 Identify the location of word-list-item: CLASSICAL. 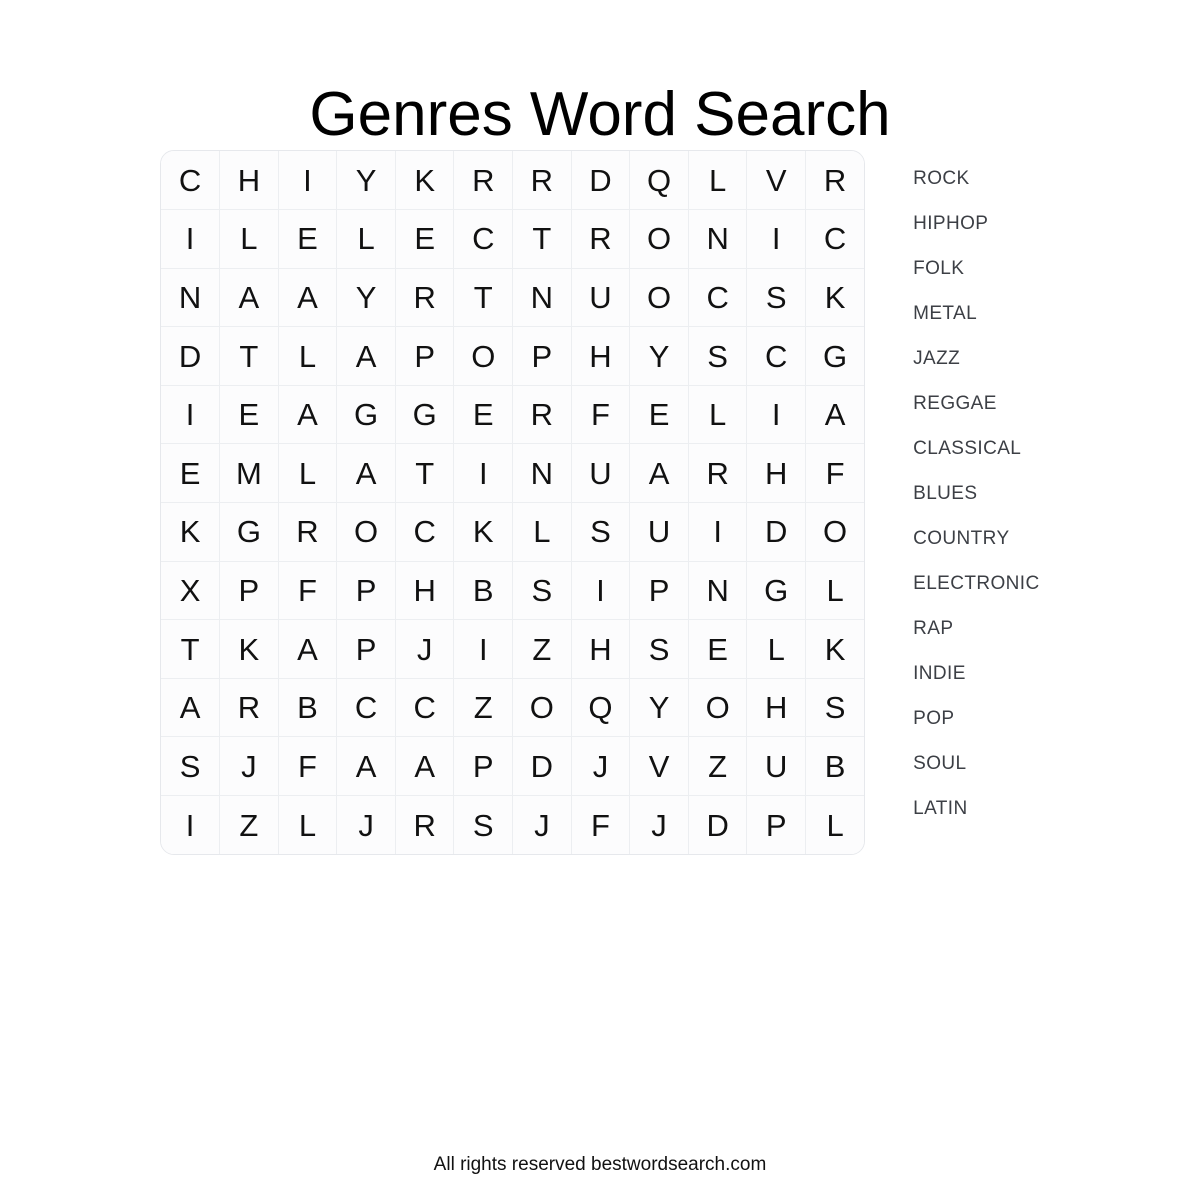
(976, 448).